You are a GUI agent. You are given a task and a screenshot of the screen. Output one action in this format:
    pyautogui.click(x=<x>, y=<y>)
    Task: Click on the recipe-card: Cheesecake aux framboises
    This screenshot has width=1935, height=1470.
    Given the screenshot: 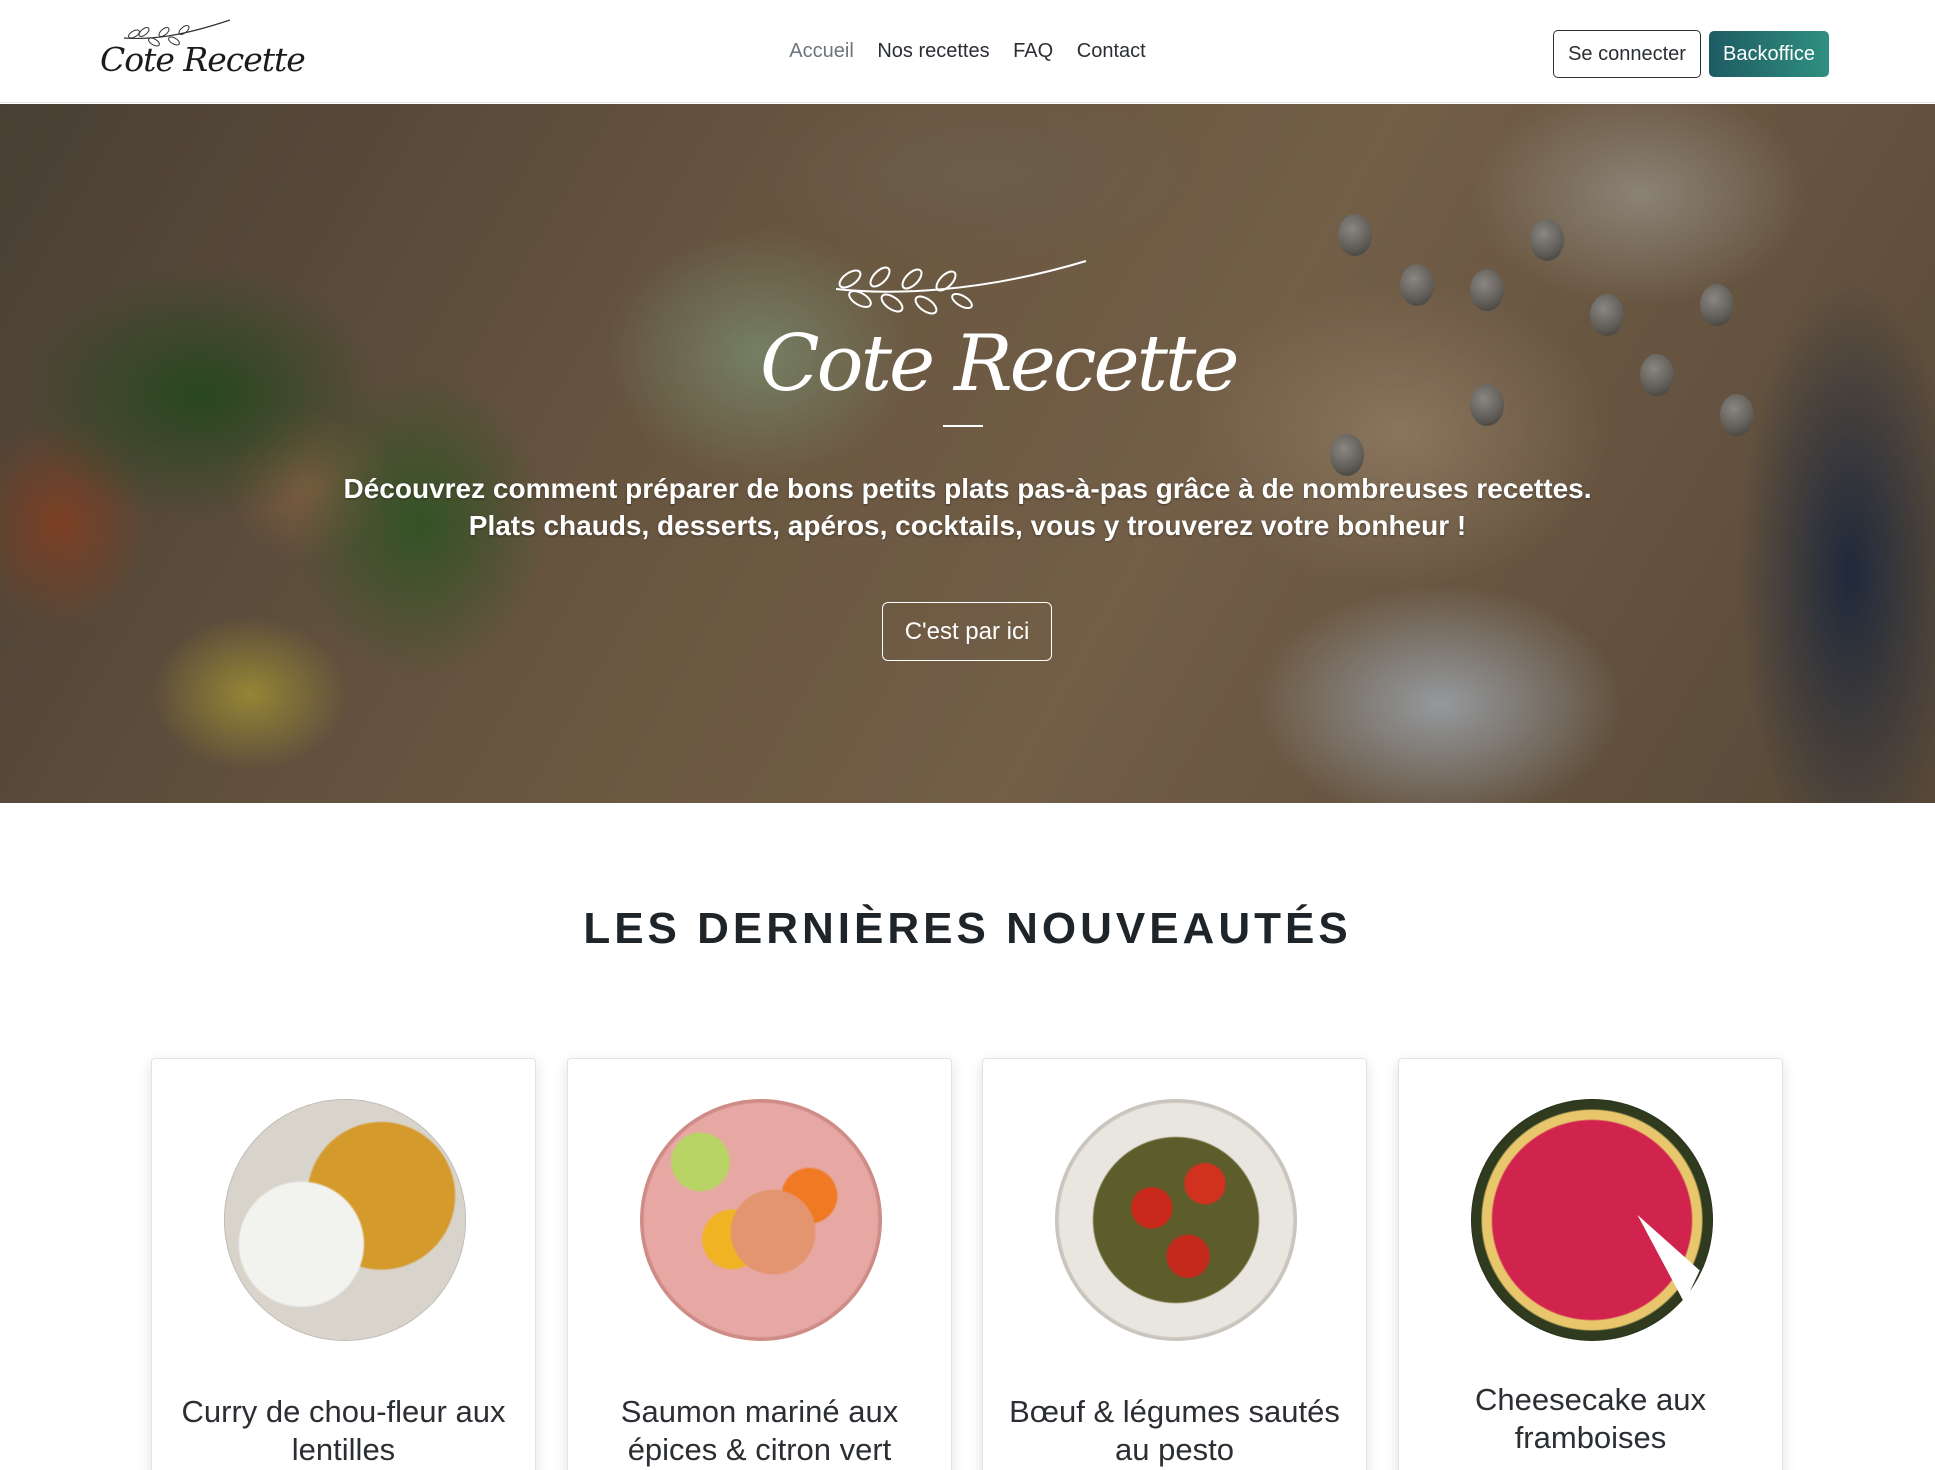 What is the action you would take?
    pyautogui.click(x=1590, y=1264)
    